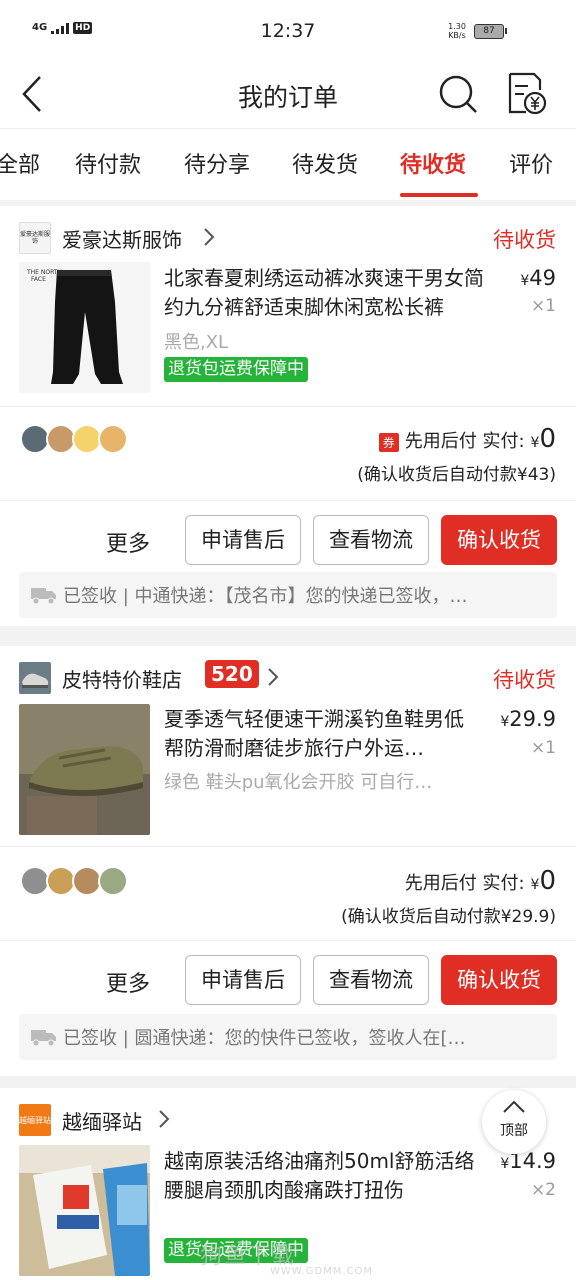  What do you see at coordinates (122, 680) in the screenshot?
I see `shop-name: 皮特特价鞋店` at bounding box center [122, 680].